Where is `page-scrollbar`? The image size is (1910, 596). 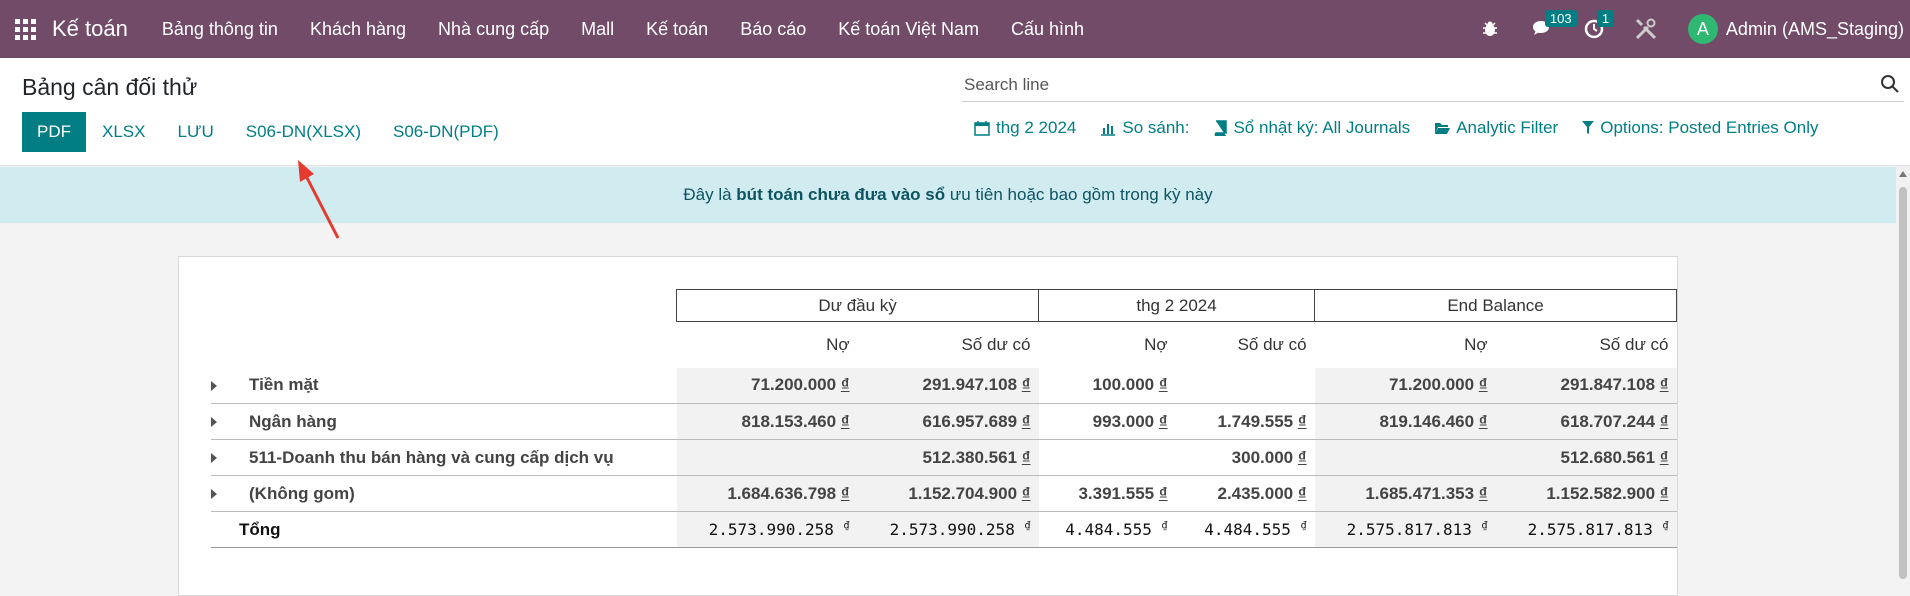
page-scrollbar is located at coordinates (1903, 373).